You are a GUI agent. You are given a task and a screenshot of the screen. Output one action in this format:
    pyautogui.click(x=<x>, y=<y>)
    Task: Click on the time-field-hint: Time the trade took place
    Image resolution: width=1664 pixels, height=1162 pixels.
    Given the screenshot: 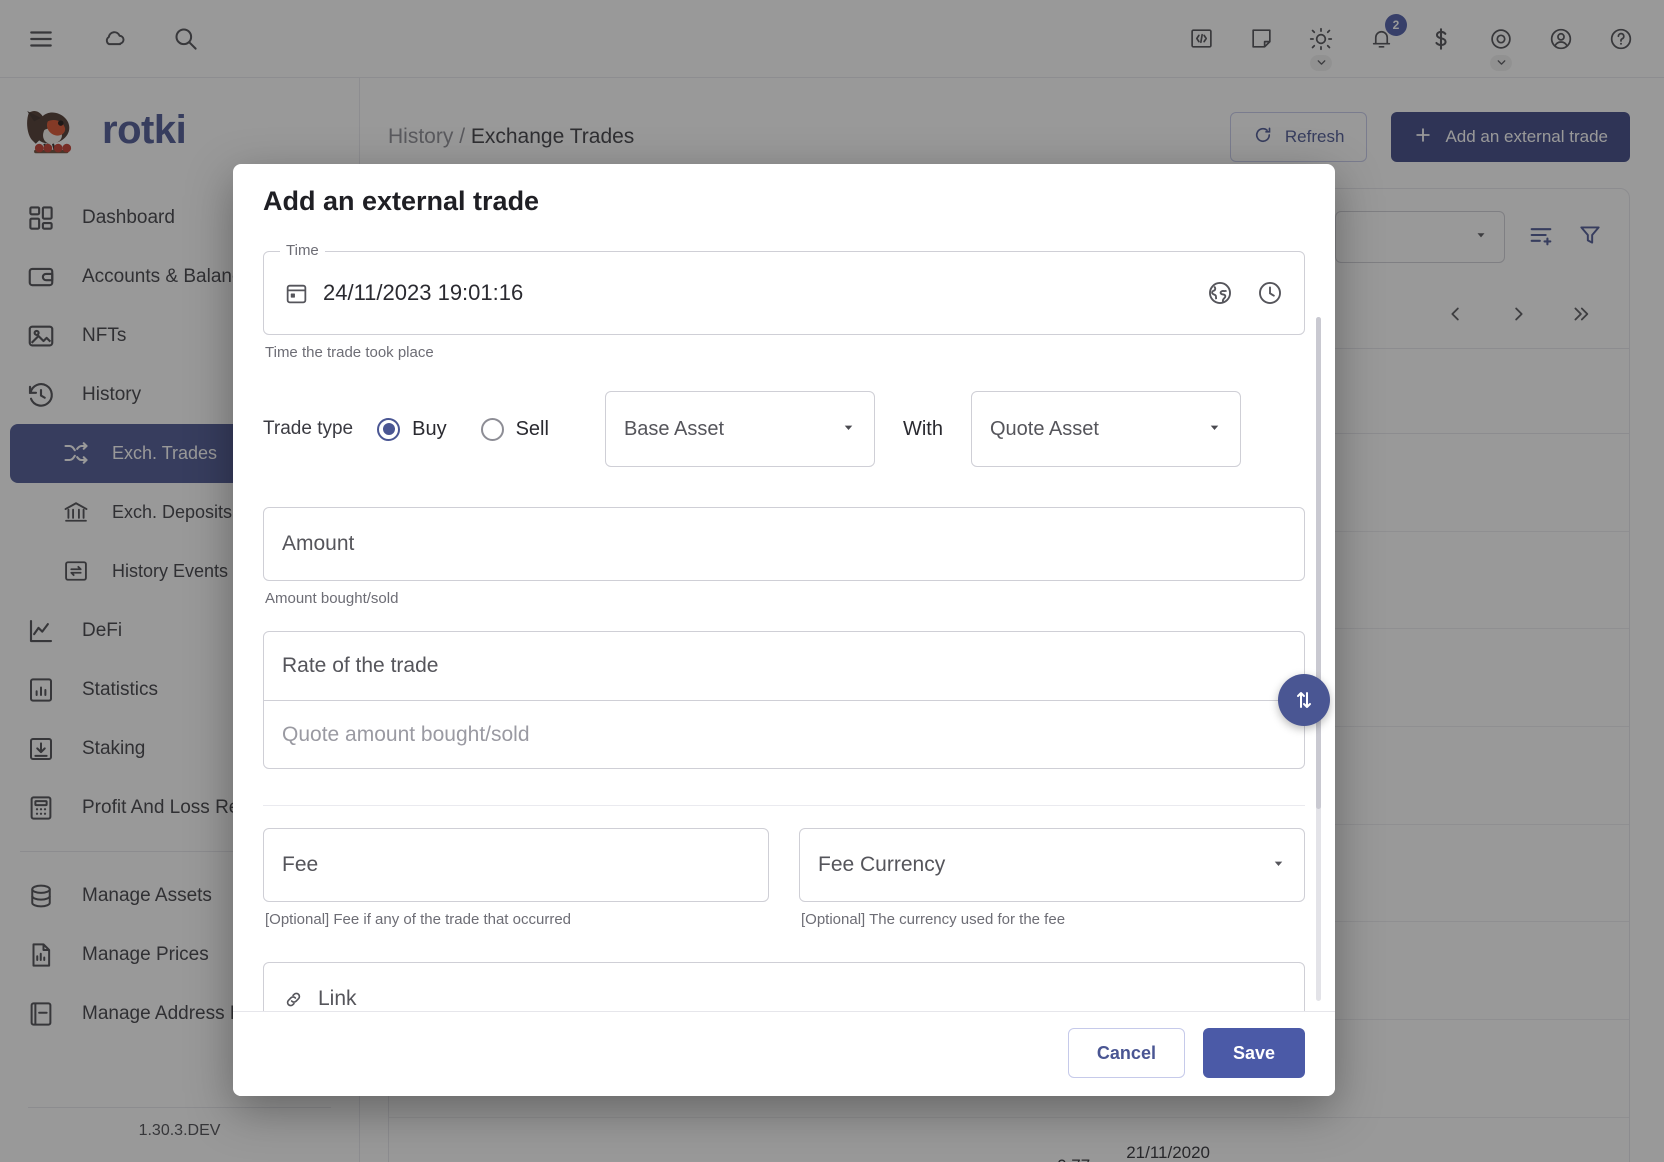 What is the action you would take?
    pyautogui.click(x=349, y=352)
    